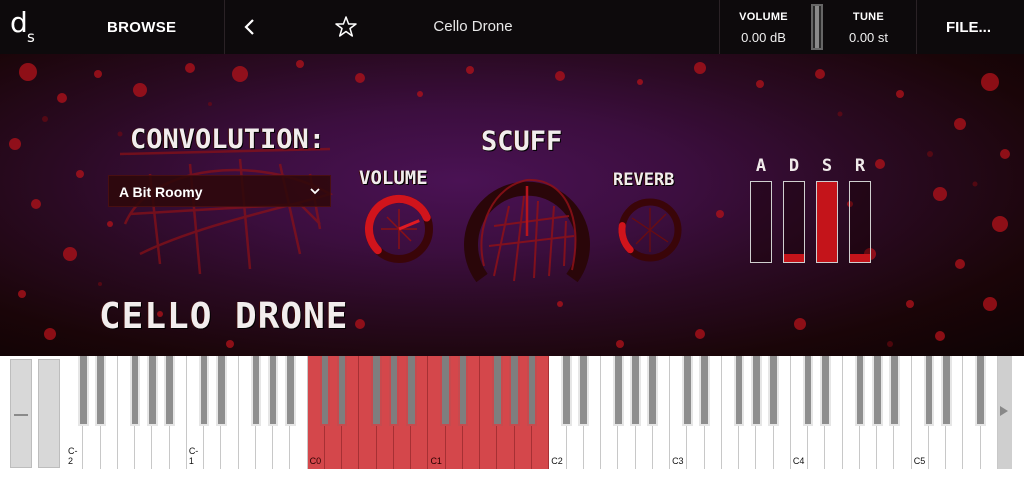 This screenshot has width=1024, height=479. Describe the element at coordinates (49, 413) in the screenshot. I see `mod-wheel` at that location.